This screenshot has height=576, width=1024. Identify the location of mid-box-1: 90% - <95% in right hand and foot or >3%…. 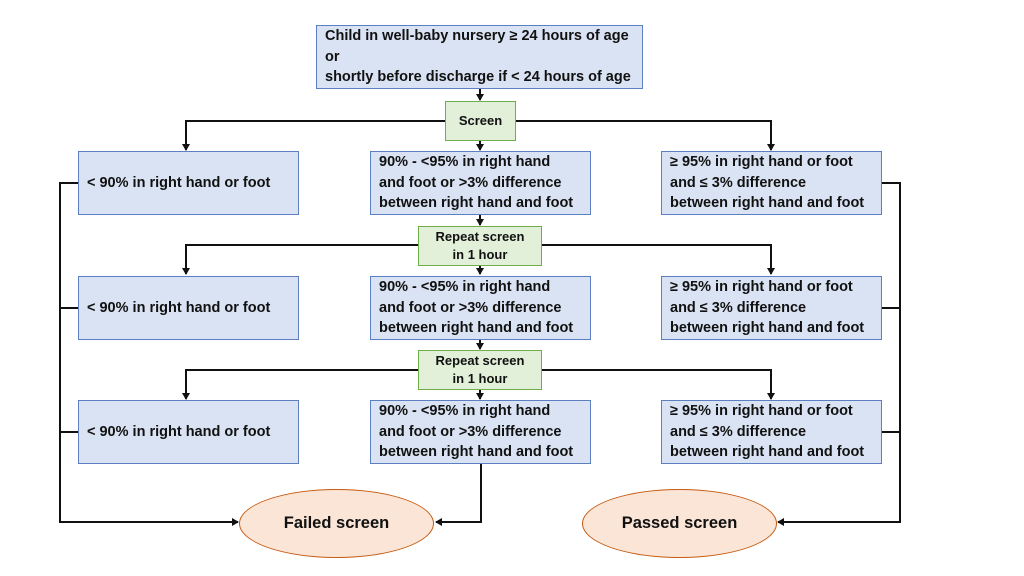
(480, 183).